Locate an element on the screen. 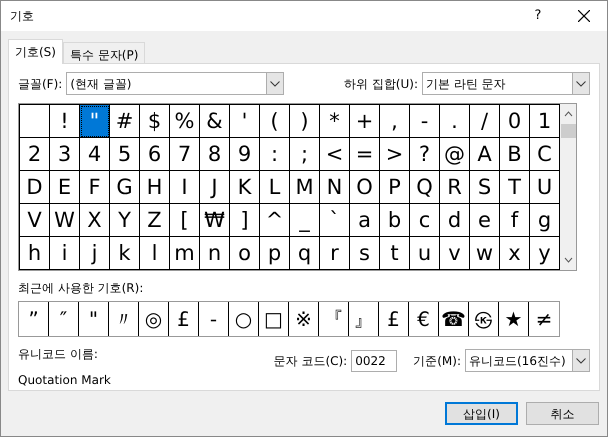 Image resolution: width=608 pixels, height=437 pixels. symbol-cell: p is located at coordinates (275, 253).